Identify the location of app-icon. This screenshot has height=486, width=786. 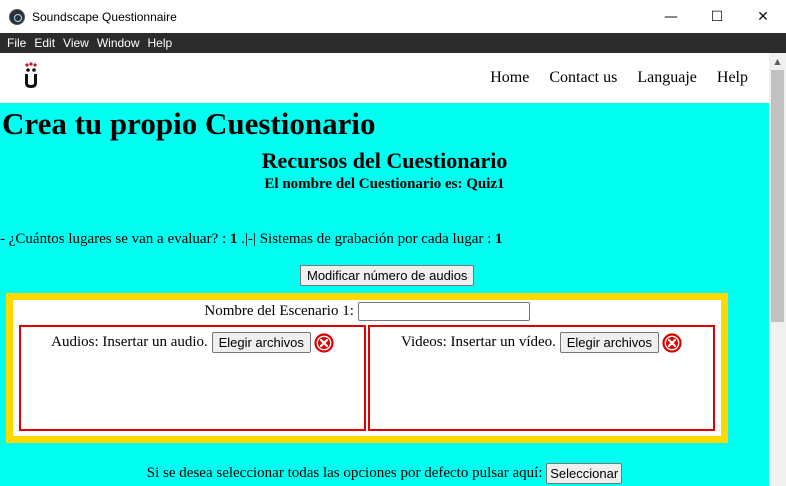
(17, 16).